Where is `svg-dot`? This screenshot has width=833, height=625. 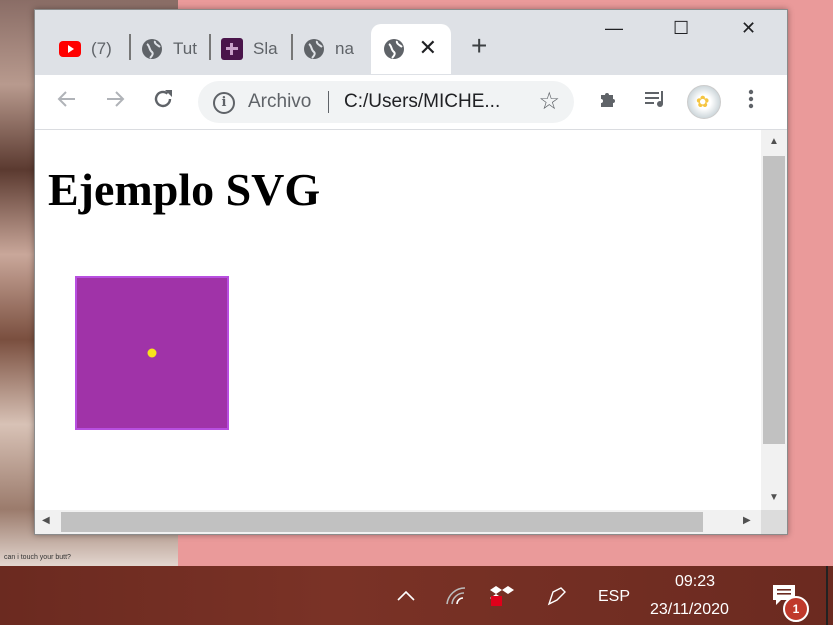 svg-dot is located at coordinates (152, 353).